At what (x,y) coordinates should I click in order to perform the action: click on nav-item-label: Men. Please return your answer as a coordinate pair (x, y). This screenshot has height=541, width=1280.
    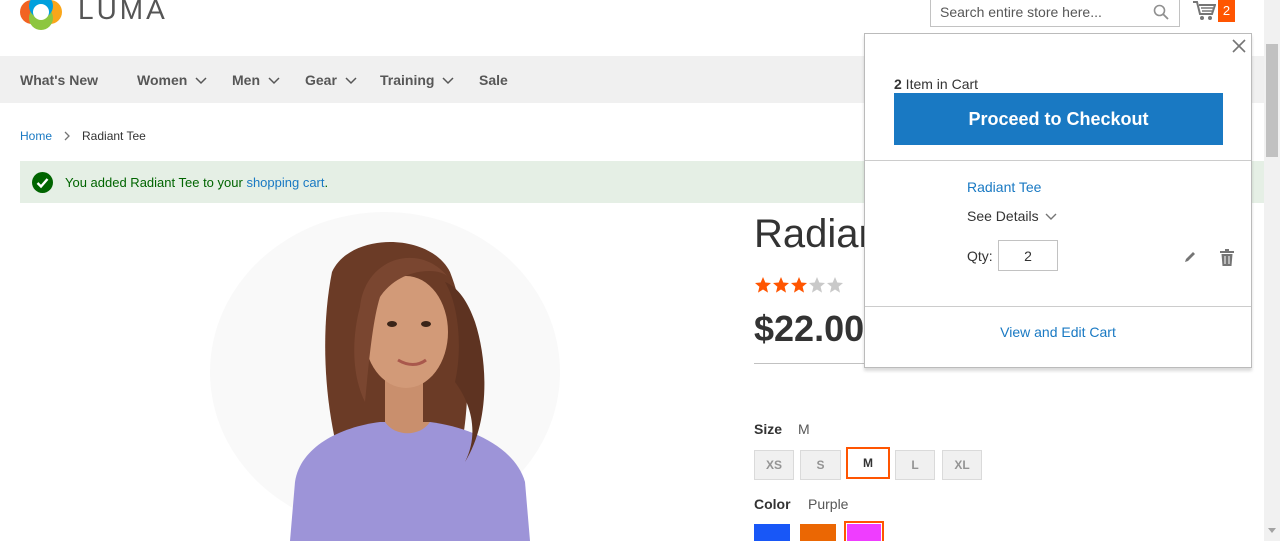
    Looking at the image, I should click on (246, 80).